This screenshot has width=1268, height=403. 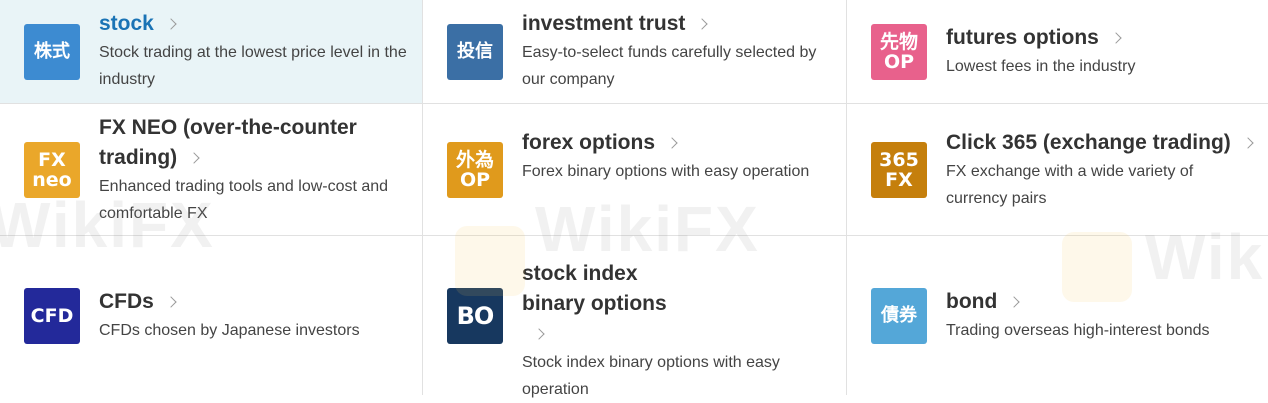 What do you see at coordinates (1100, 302) in the screenshot?
I see `product-title: bond` at bounding box center [1100, 302].